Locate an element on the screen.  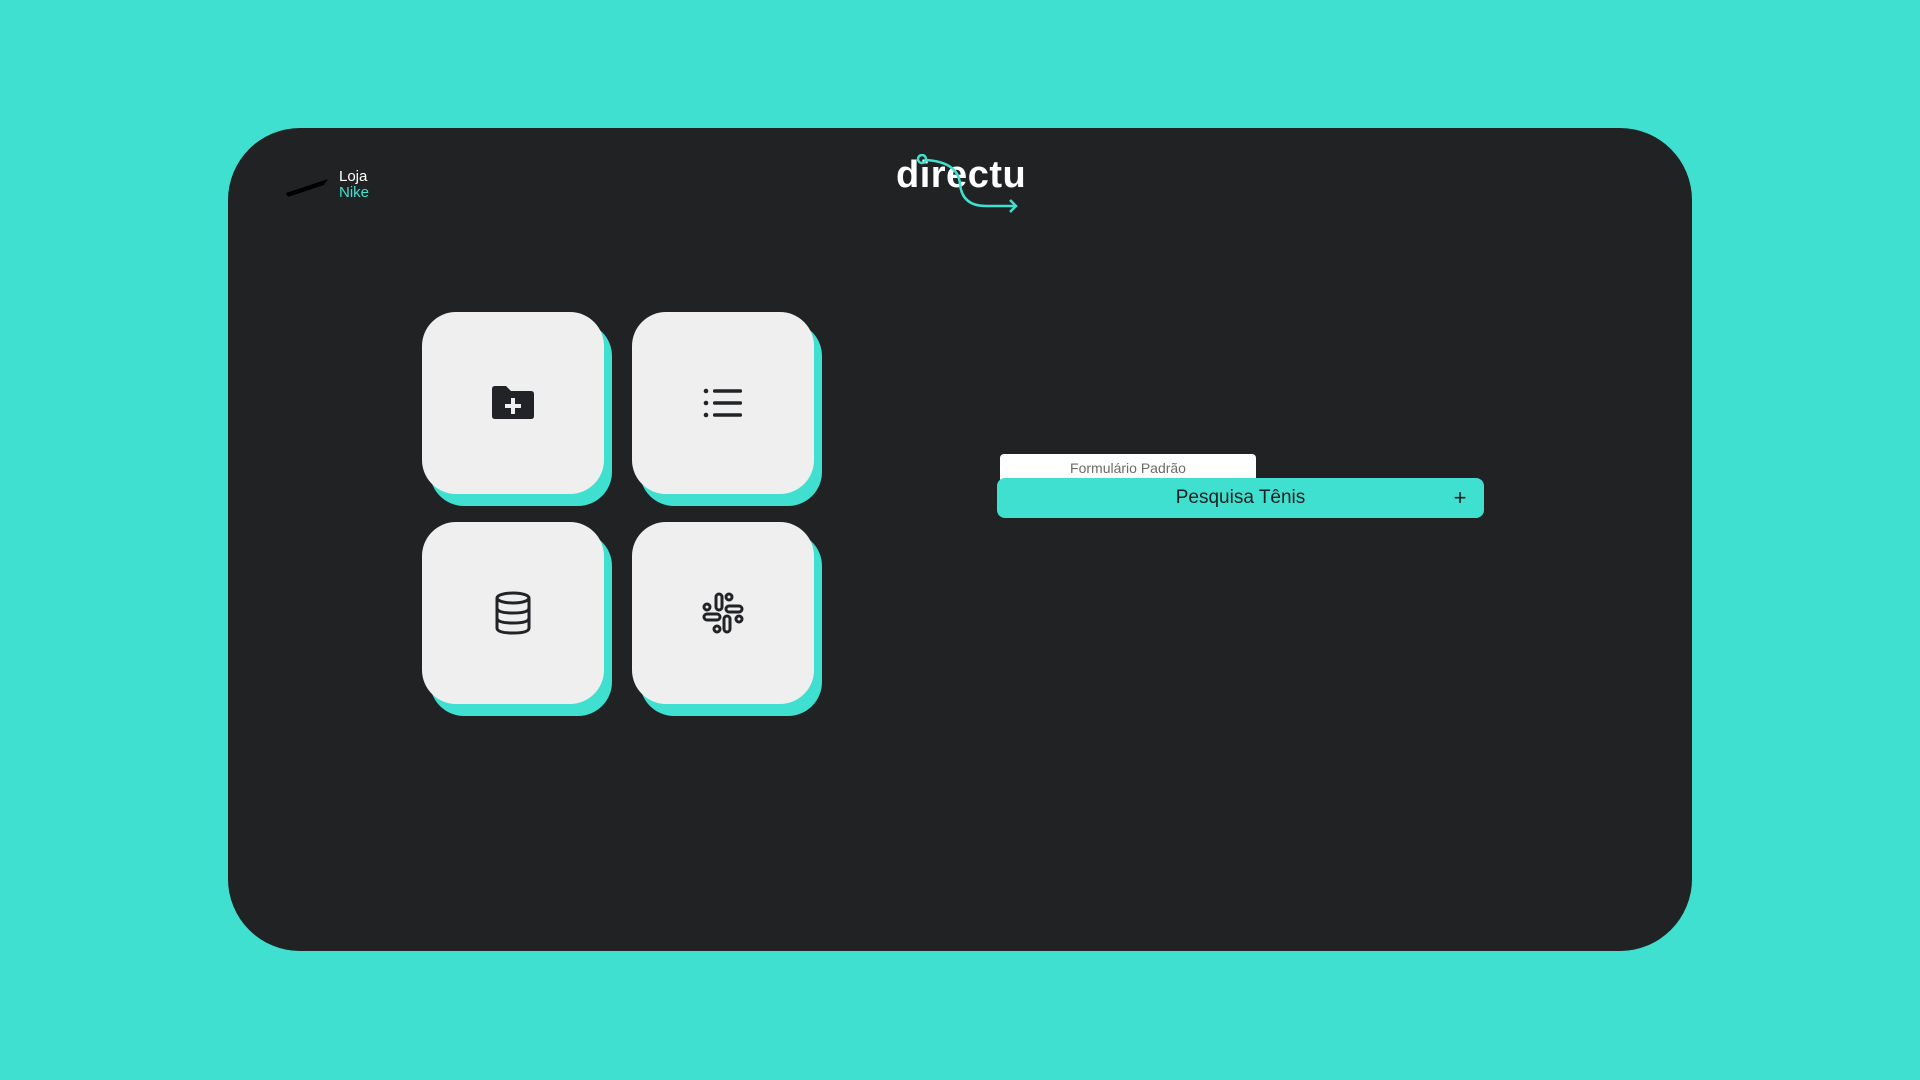
form-title: Pesquisa Tênis is located at coordinates (1240, 497).